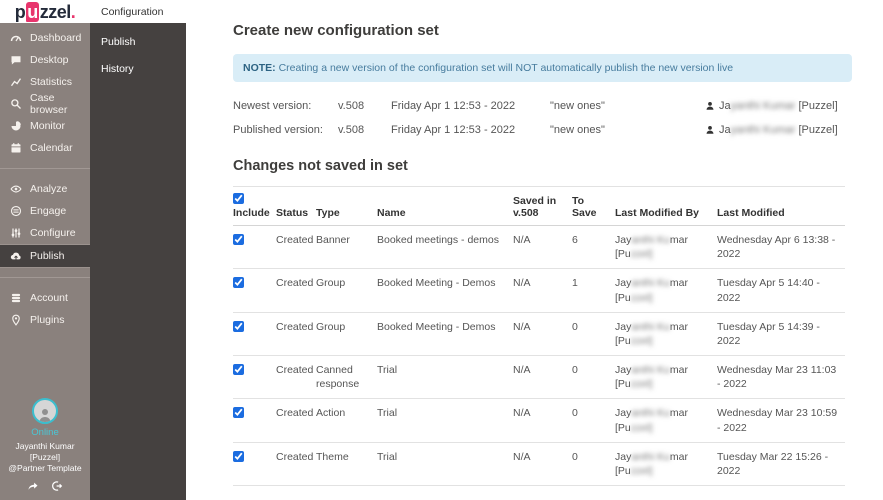 The image size is (883, 500). What do you see at coordinates (20, 11) in the screenshot?
I see `logo-text: p` at bounding box center [20, 11].